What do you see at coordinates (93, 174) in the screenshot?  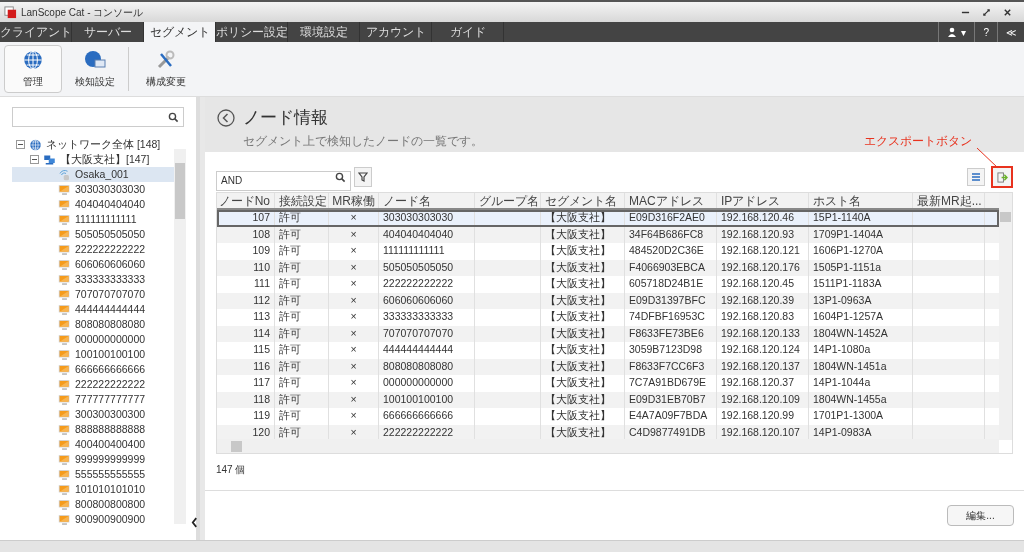 I see `tree-item: Osaka_001` at bounding box center [93, 174].